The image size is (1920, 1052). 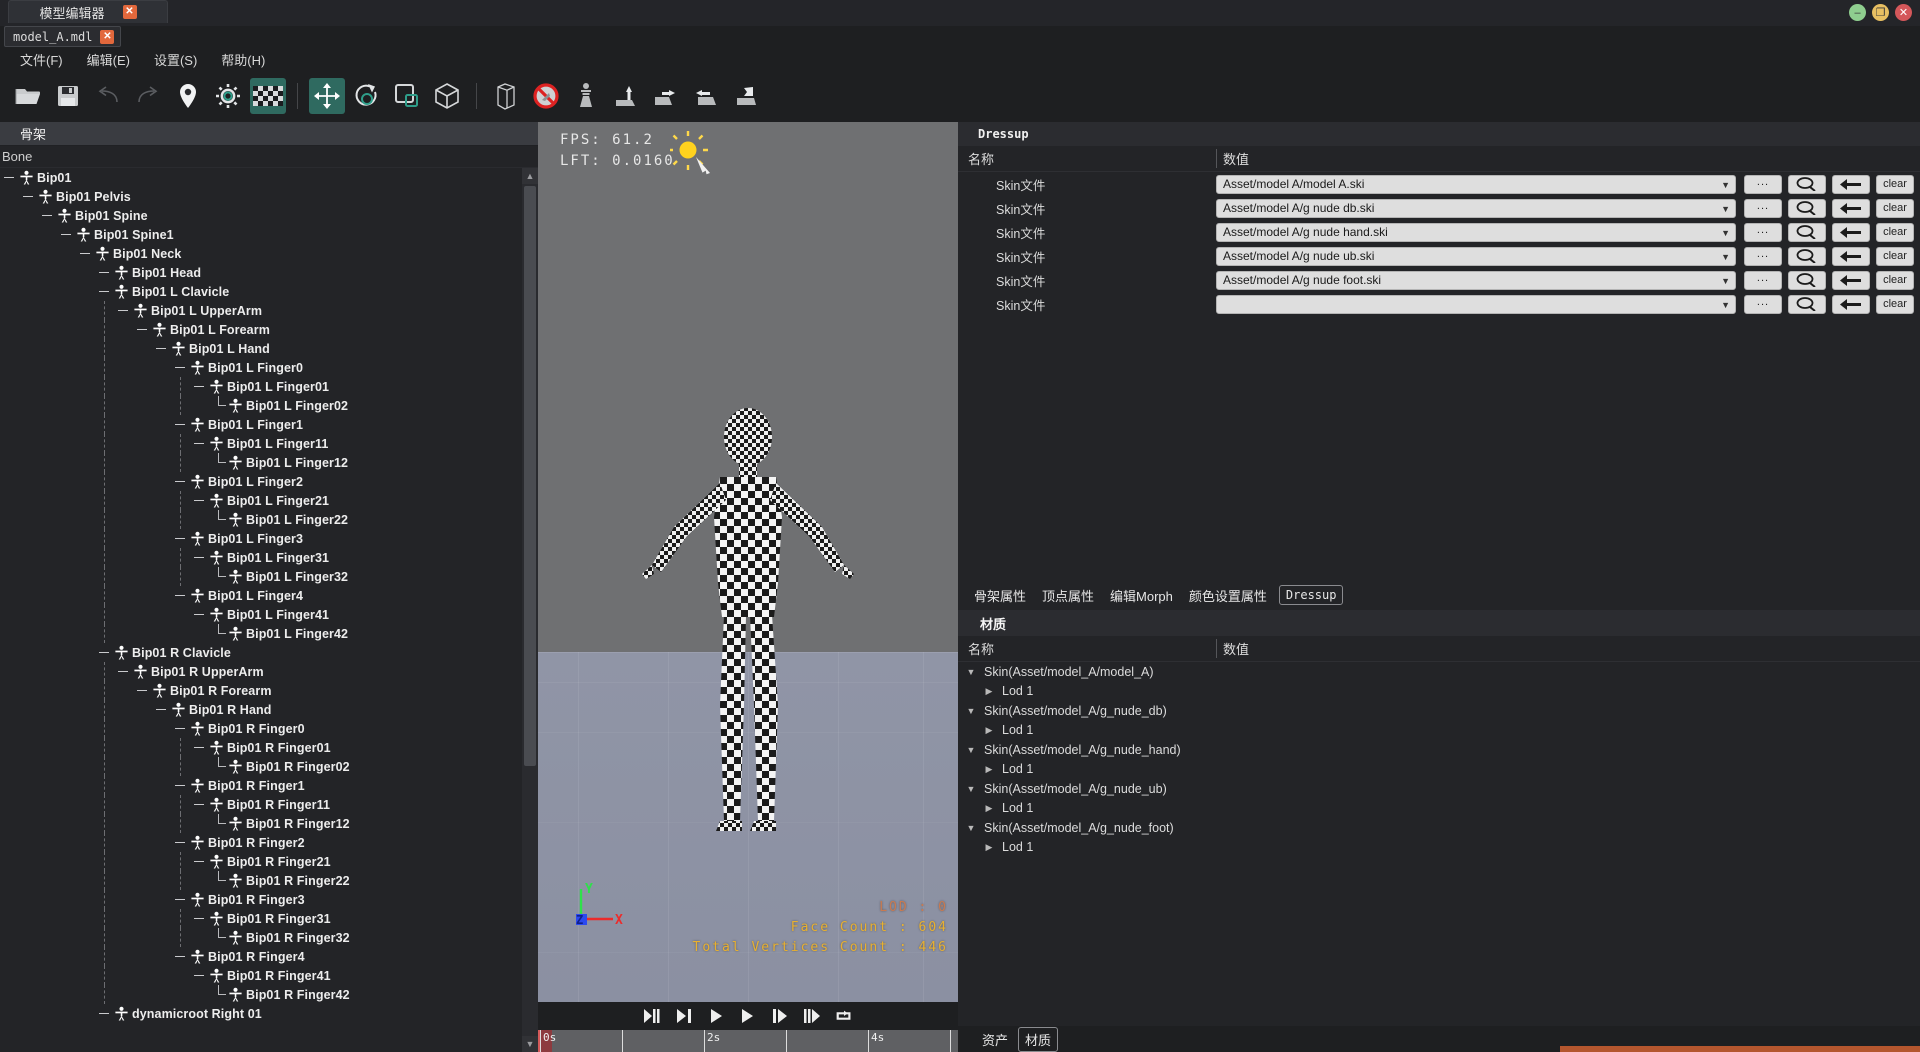 I want to click on menu-edit: 编辑(E), so click(x=108, y=59).